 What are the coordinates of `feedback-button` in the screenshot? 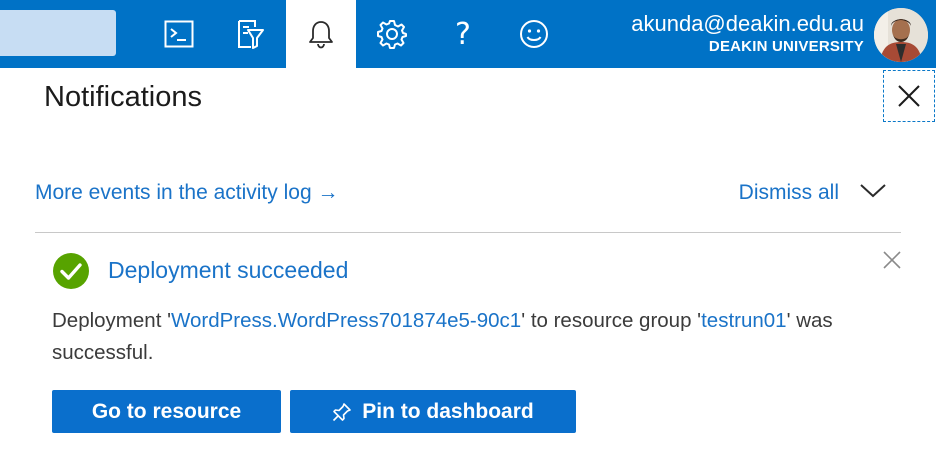 It's located at (534, 34).